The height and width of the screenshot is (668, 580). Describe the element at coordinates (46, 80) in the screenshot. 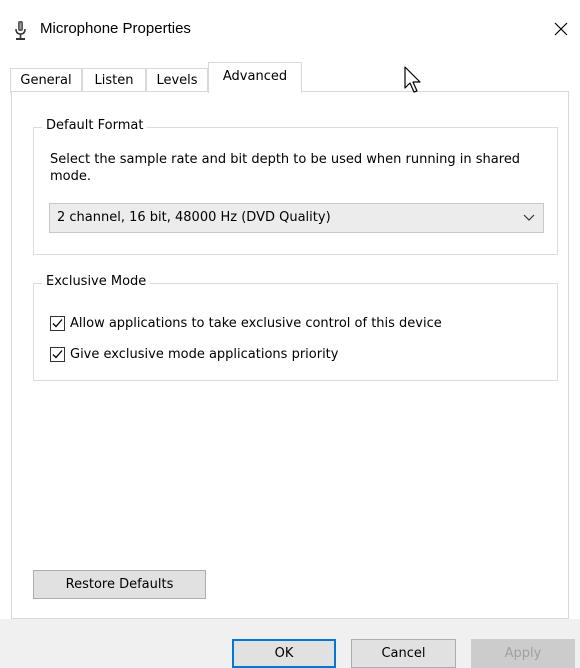

I see `tab-general: General` at that location.